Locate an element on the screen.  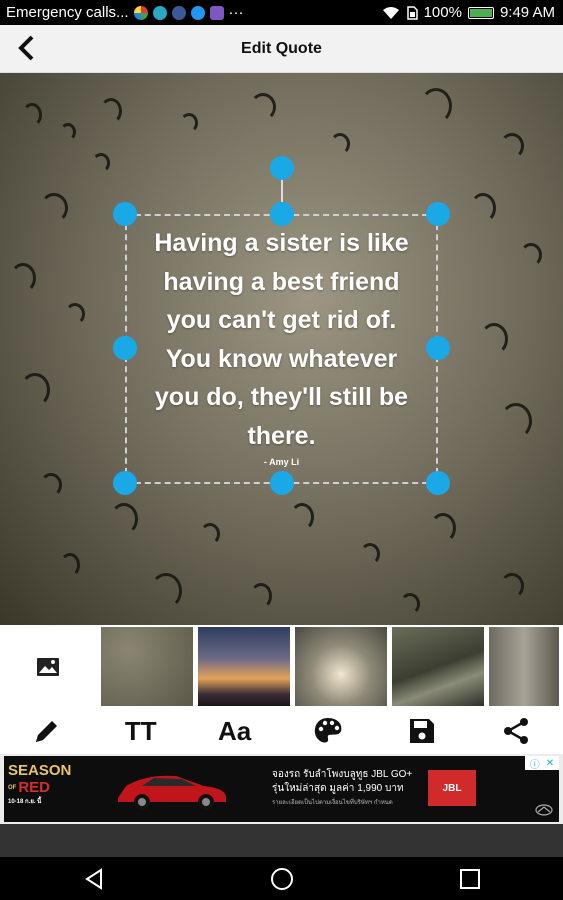
status-bar: Emergency calls... ··· 100% 9:49 AM is located at coordinates (281, 12).